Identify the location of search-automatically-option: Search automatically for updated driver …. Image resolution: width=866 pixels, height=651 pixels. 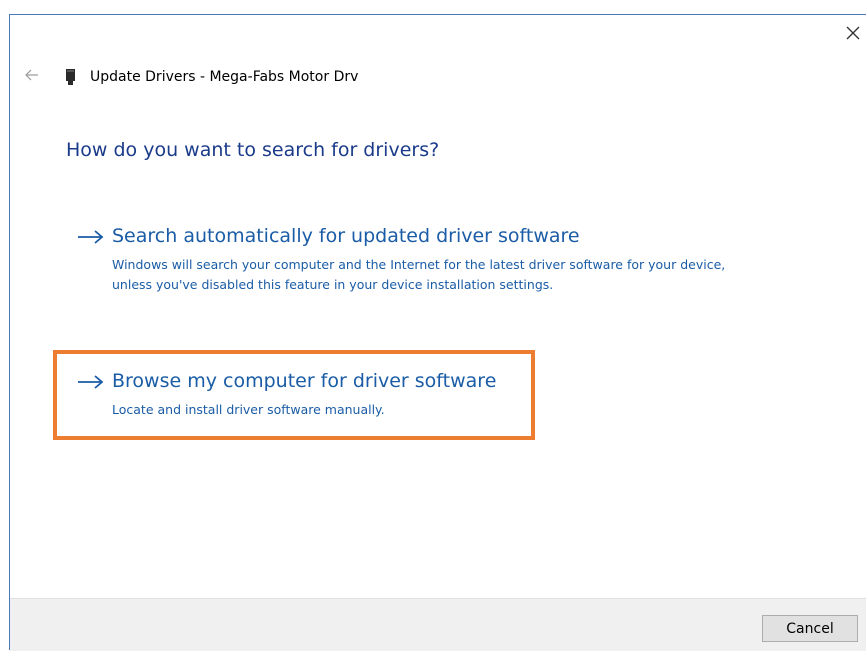
(406, 272).